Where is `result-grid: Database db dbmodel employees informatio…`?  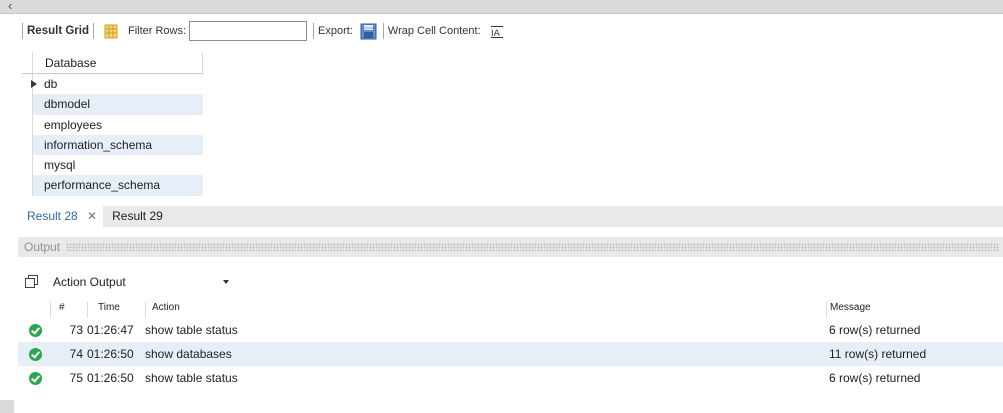 result-grid: Database db dbmodel employees informatio… is located at coordinates (112, 124).